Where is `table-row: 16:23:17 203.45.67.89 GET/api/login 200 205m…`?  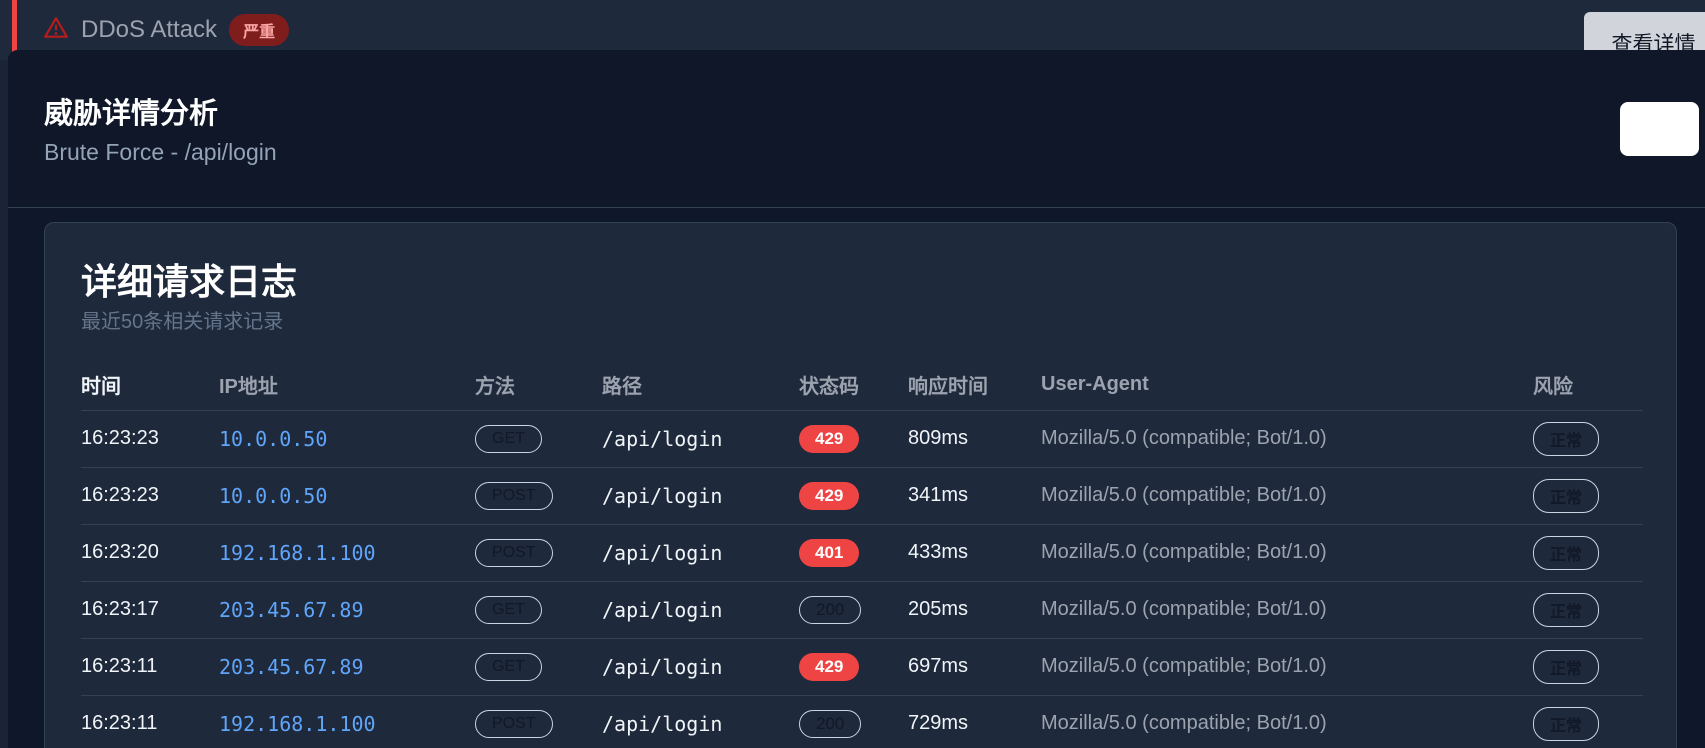 table-row: 16:23:17 203.45.67.89 GET/api/login 200 205m… is located at coordinates (862, 610).